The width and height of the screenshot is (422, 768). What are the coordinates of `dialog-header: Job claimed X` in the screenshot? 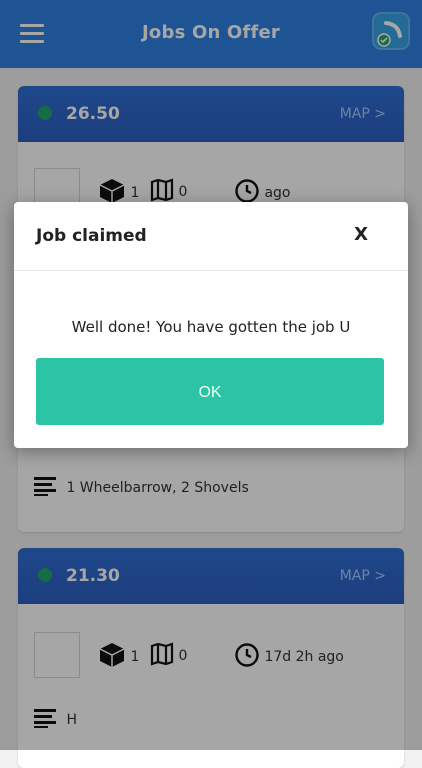 It's located at (211, 236).